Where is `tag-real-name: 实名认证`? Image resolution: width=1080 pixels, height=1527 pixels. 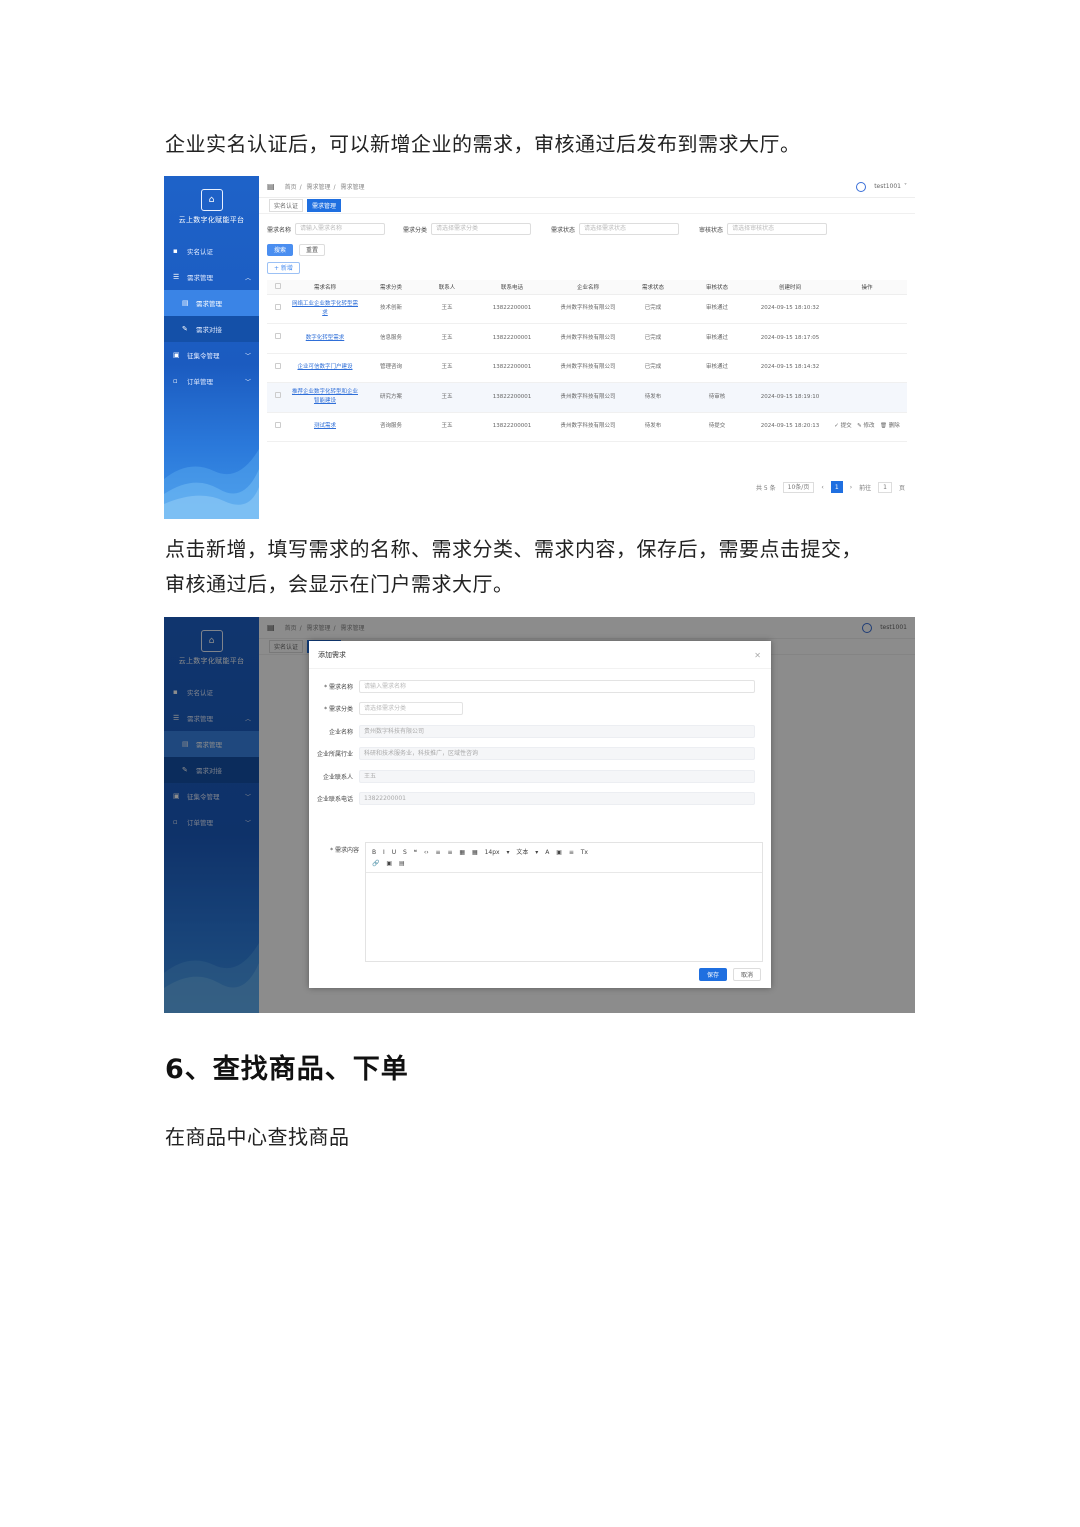 tag-real-name: 实名认证 is located at coordinates (286, 205).